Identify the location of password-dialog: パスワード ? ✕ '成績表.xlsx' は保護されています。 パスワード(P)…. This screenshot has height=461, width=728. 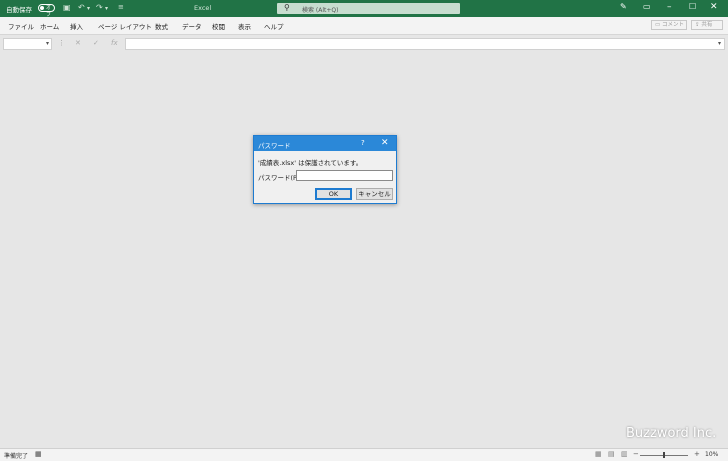
(325, 169).